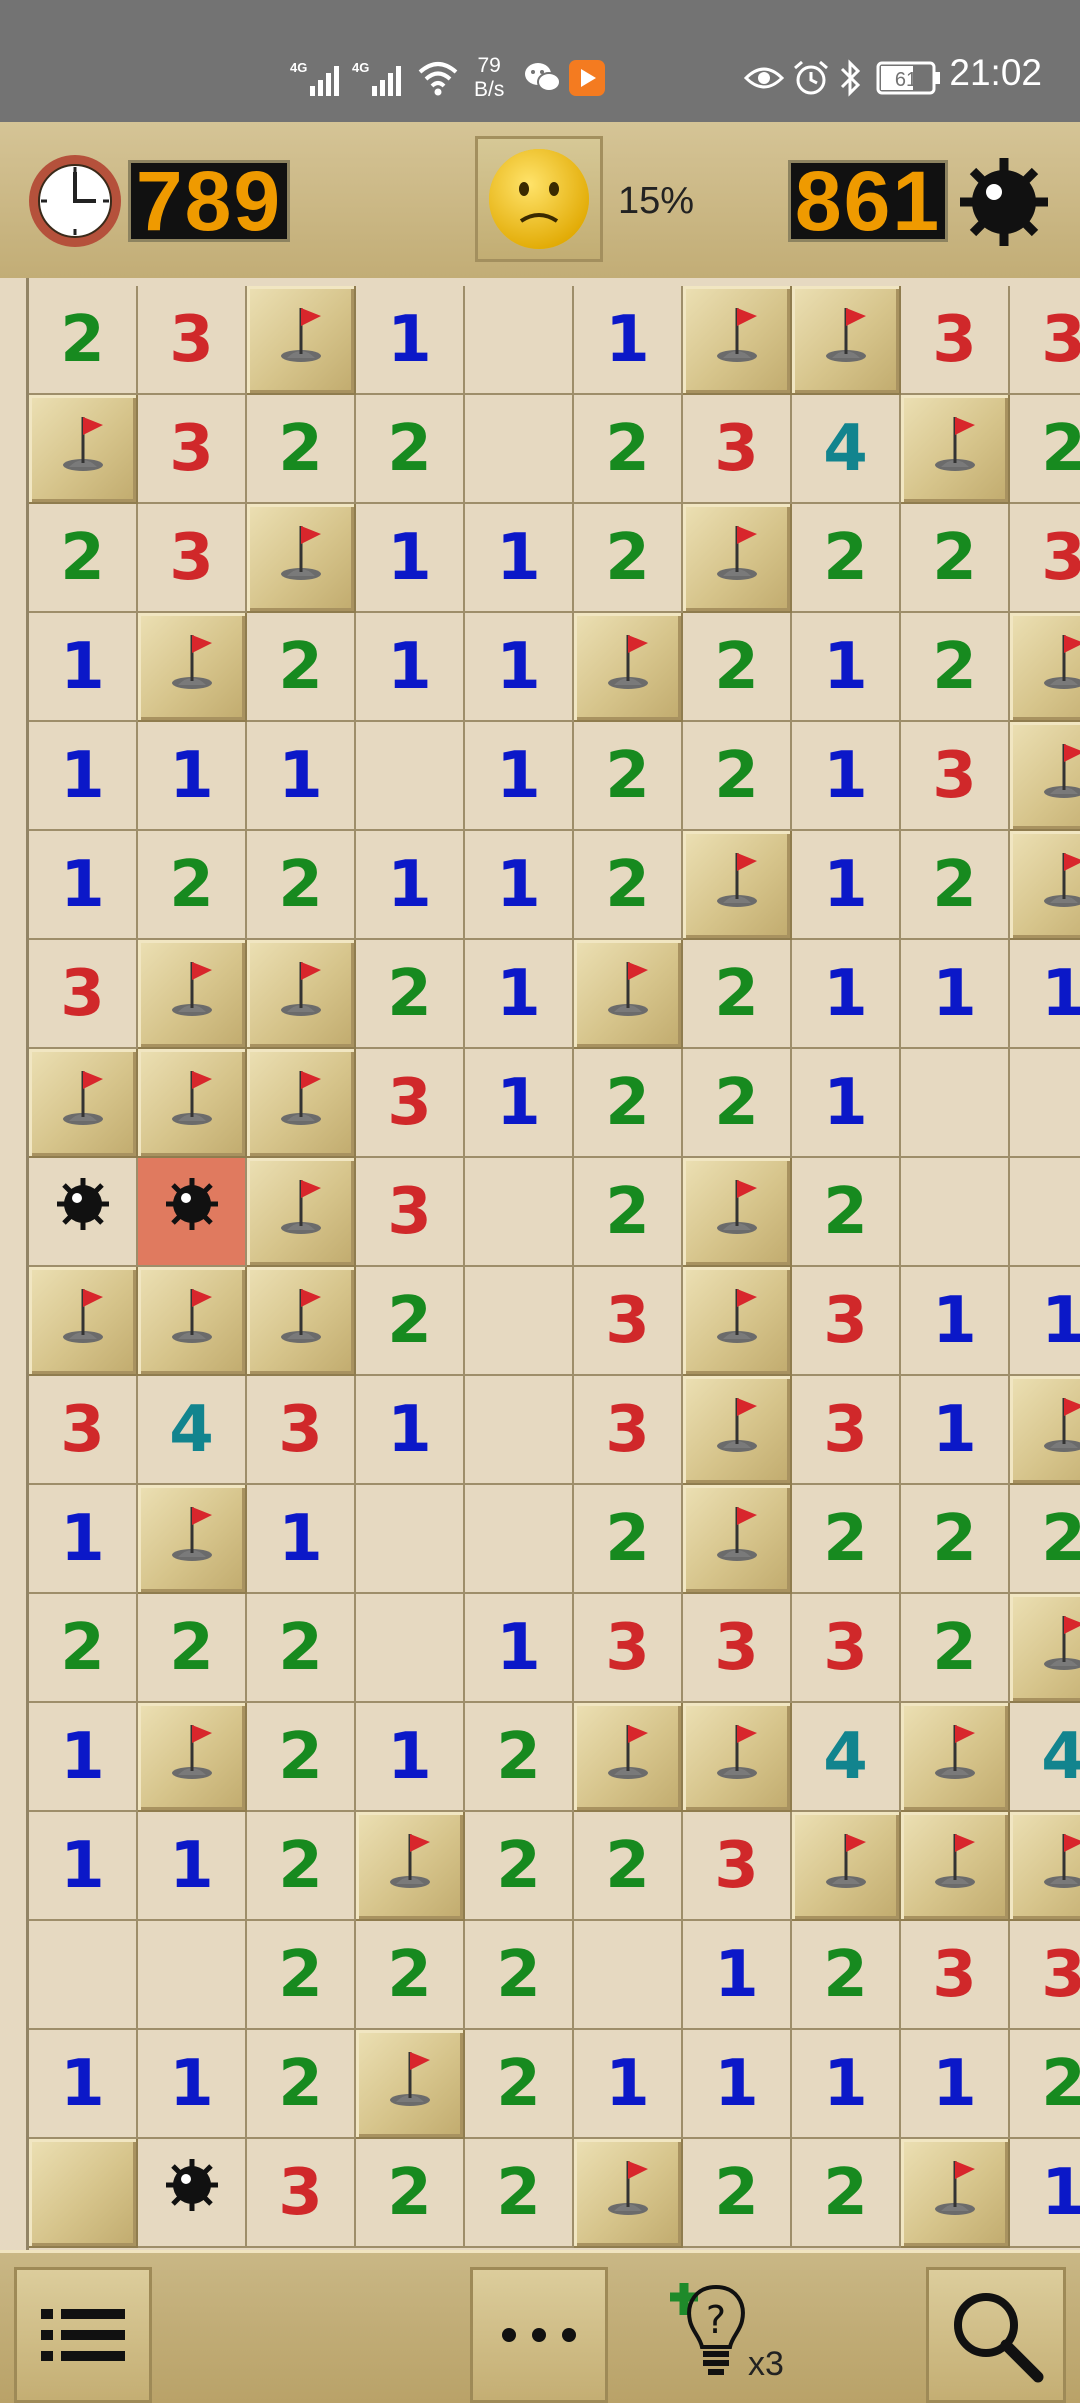 The height and width of the screenshot is (2403, 1080). Describe the element at coordinates (730, 2335) in the screenshot. I see `hint-button: ? x3` at that location.